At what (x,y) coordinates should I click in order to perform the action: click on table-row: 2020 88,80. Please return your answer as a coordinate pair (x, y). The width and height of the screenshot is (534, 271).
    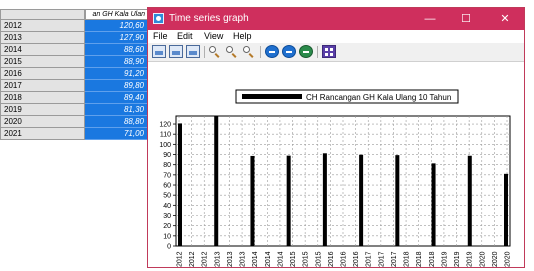
    Looking at the image, I should click on (74, 122).